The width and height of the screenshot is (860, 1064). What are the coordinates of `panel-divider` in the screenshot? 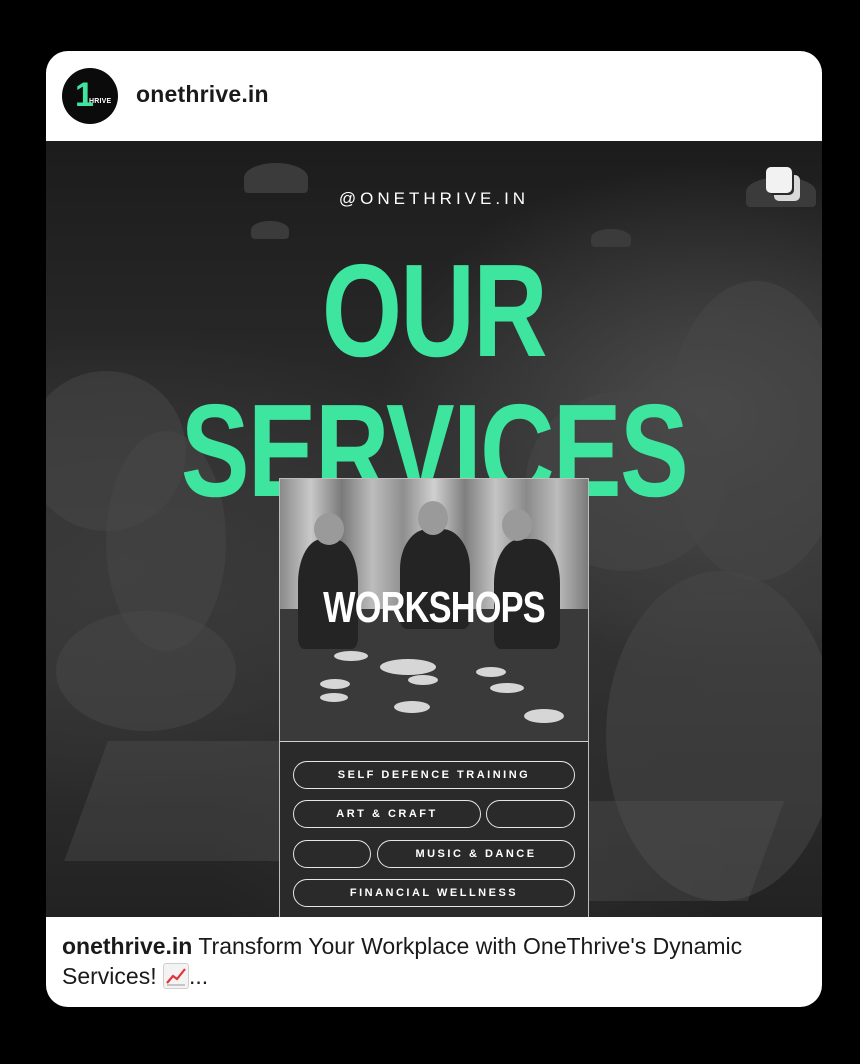 It's located at (434, 741).